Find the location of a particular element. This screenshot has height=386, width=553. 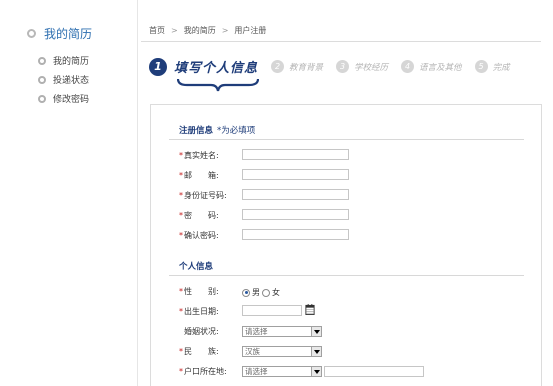

sidebar-title: 我的简历 is located at coordinates (59, 33).